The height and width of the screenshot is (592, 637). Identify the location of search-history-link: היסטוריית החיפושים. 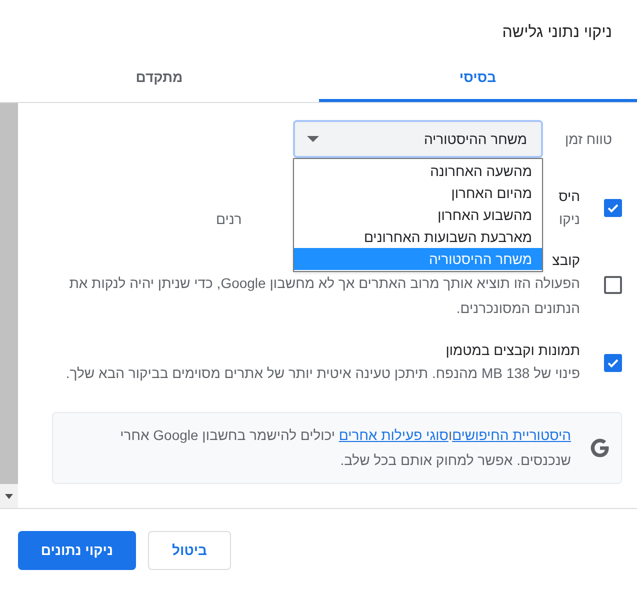
(511, 435).